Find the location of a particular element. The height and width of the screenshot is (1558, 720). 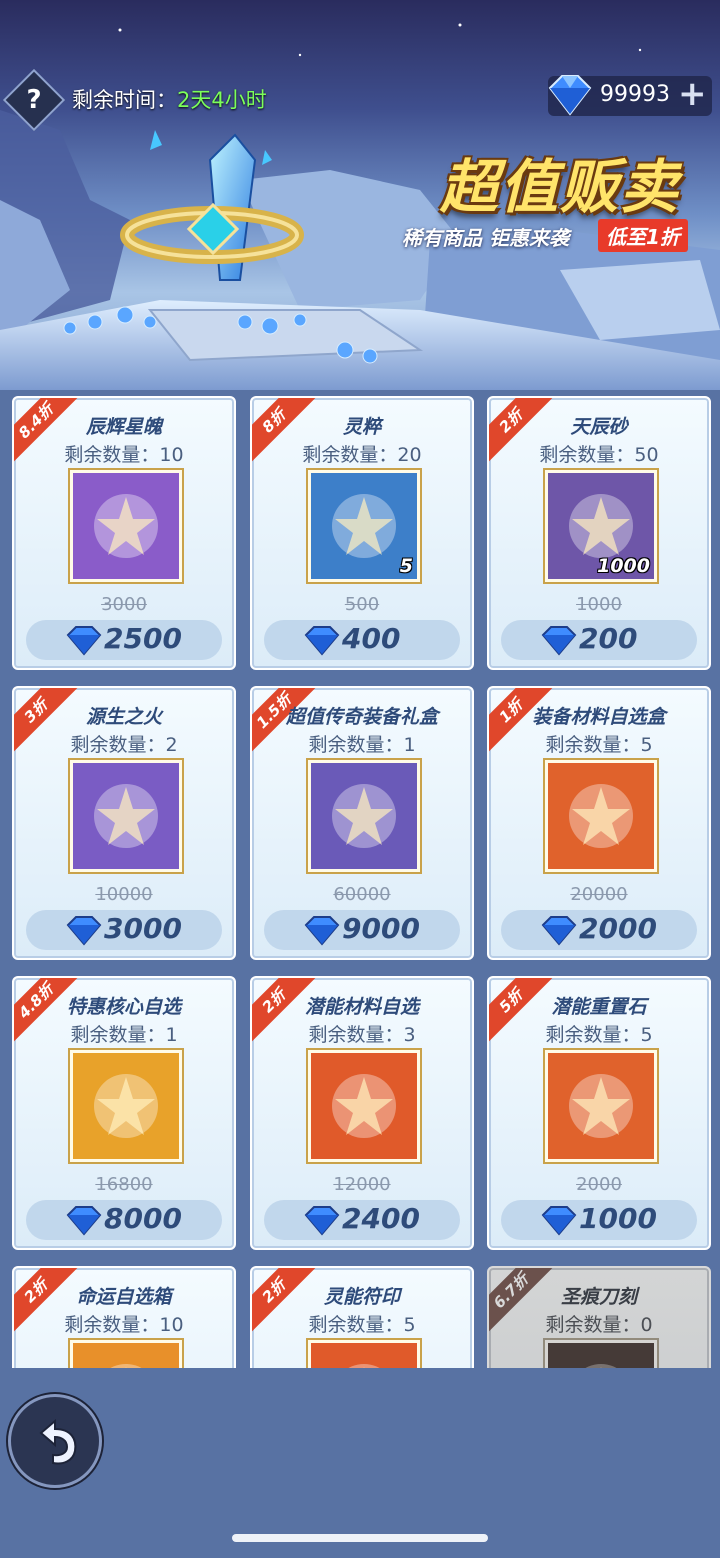

top-bar: ? 剩余时间：2天4小时 99993 + is located at coordinates (360, 100).